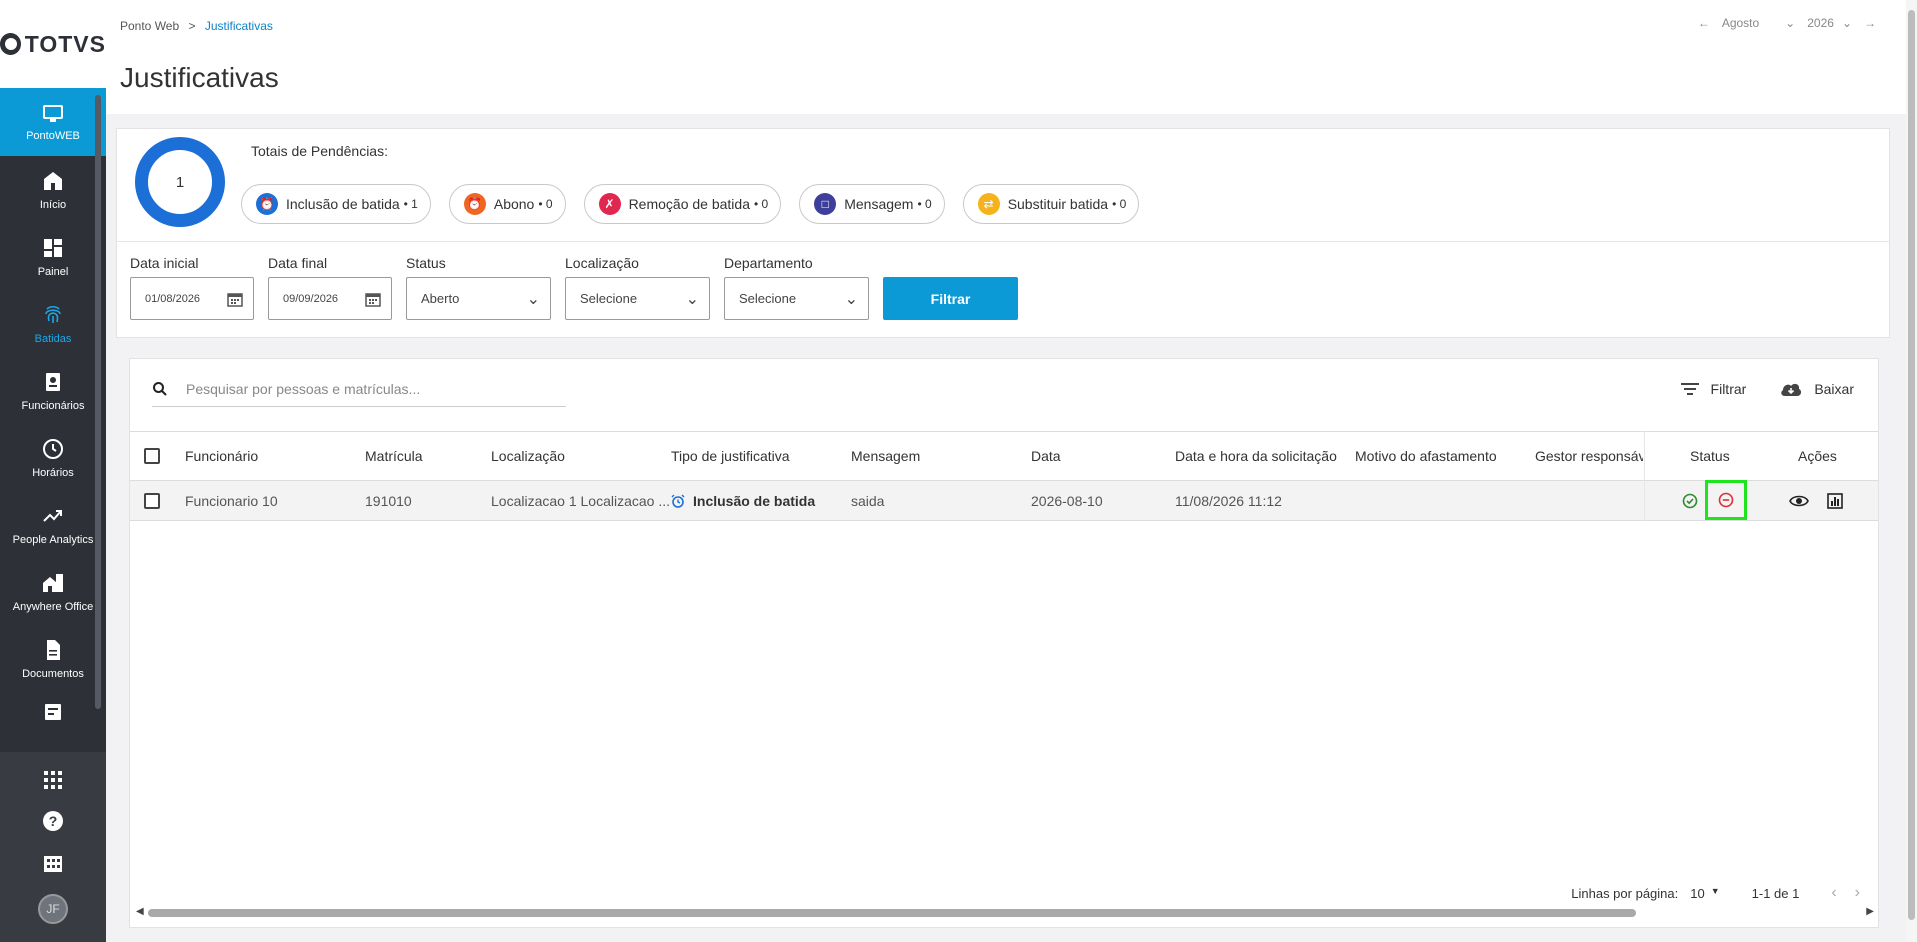  I want to click on sidebar-item-label: Painel, so click(53, 271).